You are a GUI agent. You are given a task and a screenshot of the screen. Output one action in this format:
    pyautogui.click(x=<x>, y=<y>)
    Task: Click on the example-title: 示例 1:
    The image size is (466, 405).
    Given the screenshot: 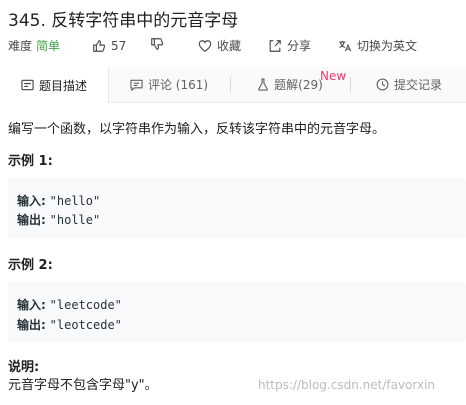 What is the action you would take?
    pyautogui.click(x=30, y=161)
    